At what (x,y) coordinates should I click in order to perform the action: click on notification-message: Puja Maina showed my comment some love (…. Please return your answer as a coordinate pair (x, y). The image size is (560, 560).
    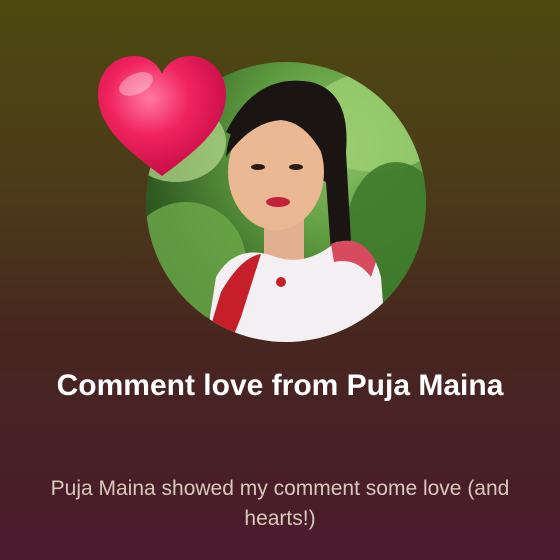
    Looking at the image, I should click on (280, 503).